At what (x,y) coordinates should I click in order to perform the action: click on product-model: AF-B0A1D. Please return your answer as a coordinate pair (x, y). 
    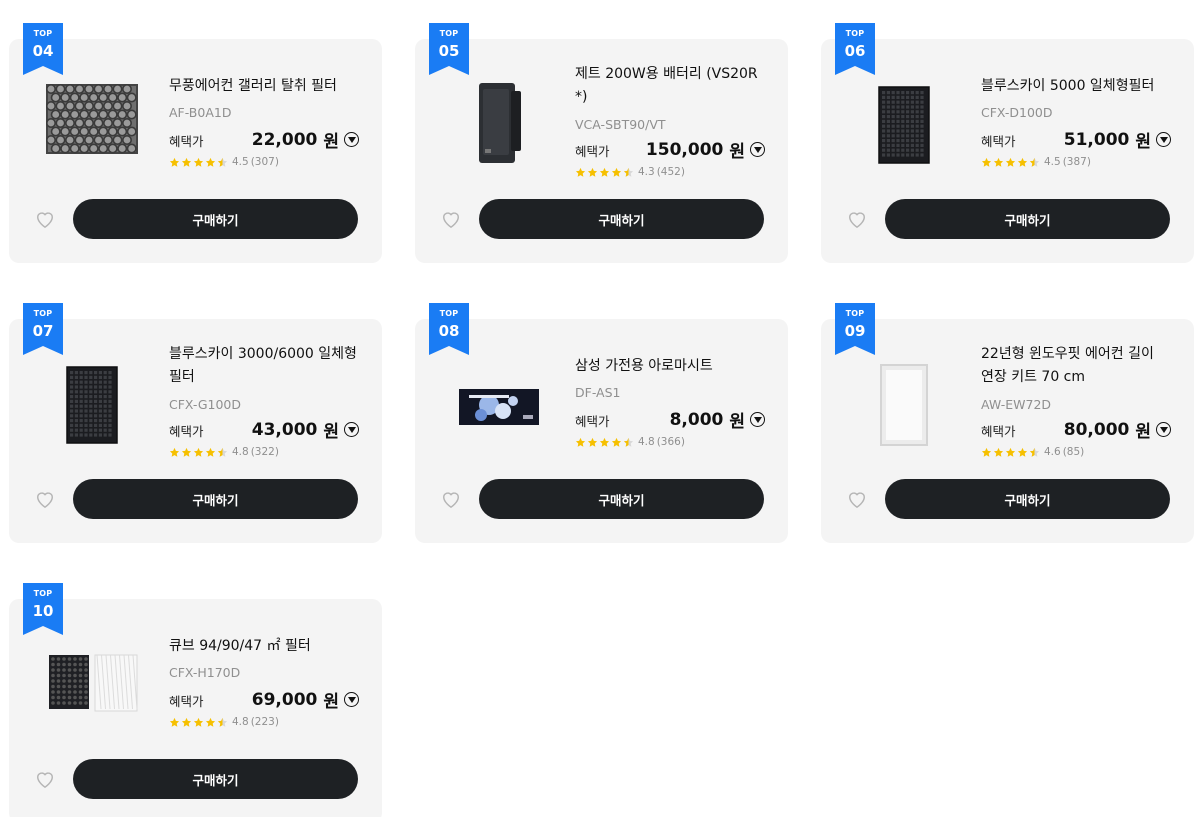
    Looking at the image, I should click on (200, 112).